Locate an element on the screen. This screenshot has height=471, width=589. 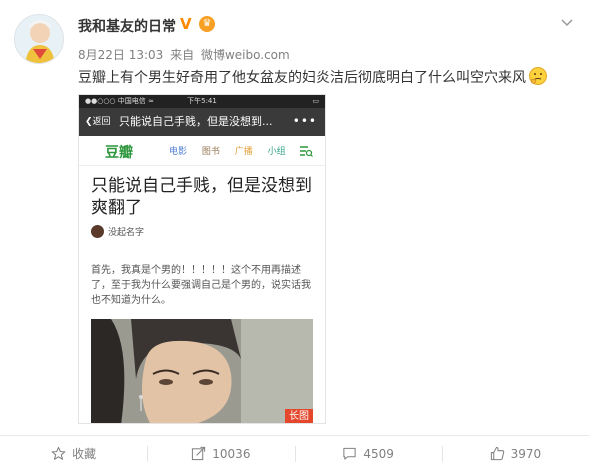
douban-nav: 电影 图书 广播 小组 is located at coordinates (233, 150).